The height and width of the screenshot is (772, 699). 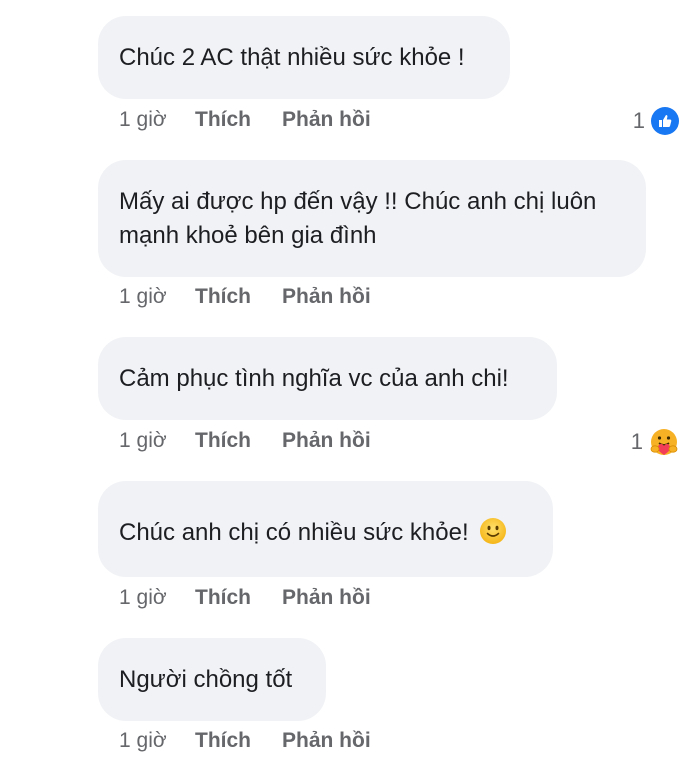 What do you see at coordinates (665, 121) in the screenshot?
I see `like-icon` at bounding box center [665, 121].